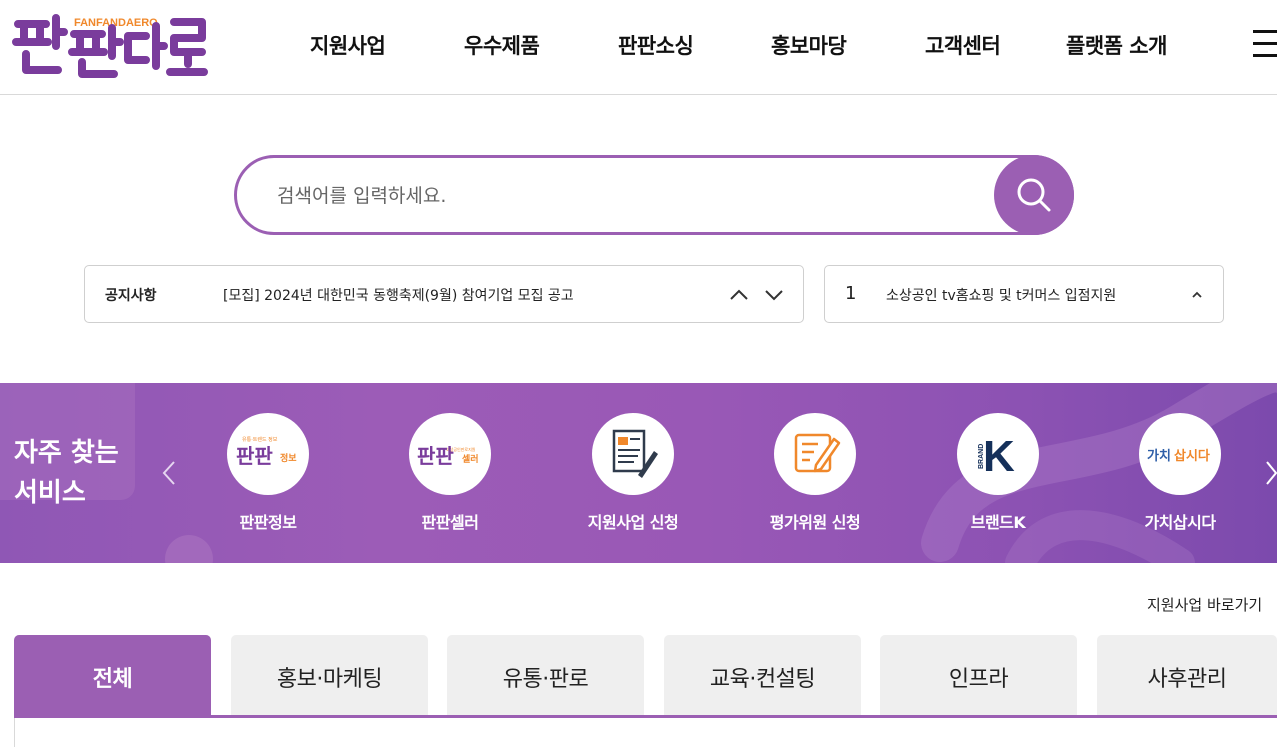 The height and width of the screenshot is (747, 1277). What do you see at coordinates (329, 679) in the screenshot?
I see `tab-label: 홍보·마케팅` at bounding box center [329, 679].